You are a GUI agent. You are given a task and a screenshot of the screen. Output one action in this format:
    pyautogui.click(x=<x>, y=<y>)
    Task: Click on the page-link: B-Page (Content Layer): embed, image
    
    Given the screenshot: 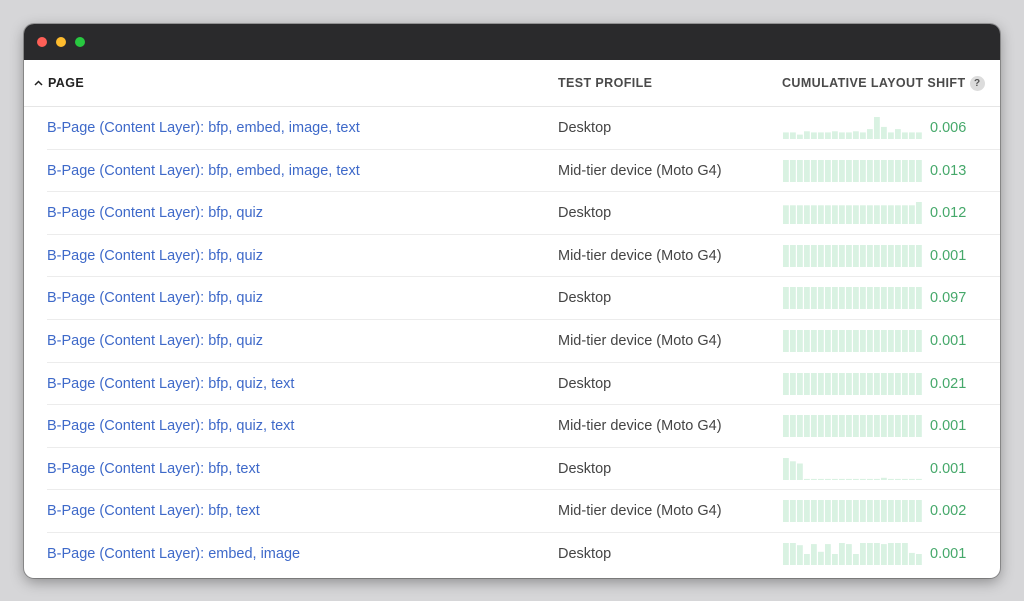 What is the action you would take?
    pyautogui.click(x=173, y=554)
    